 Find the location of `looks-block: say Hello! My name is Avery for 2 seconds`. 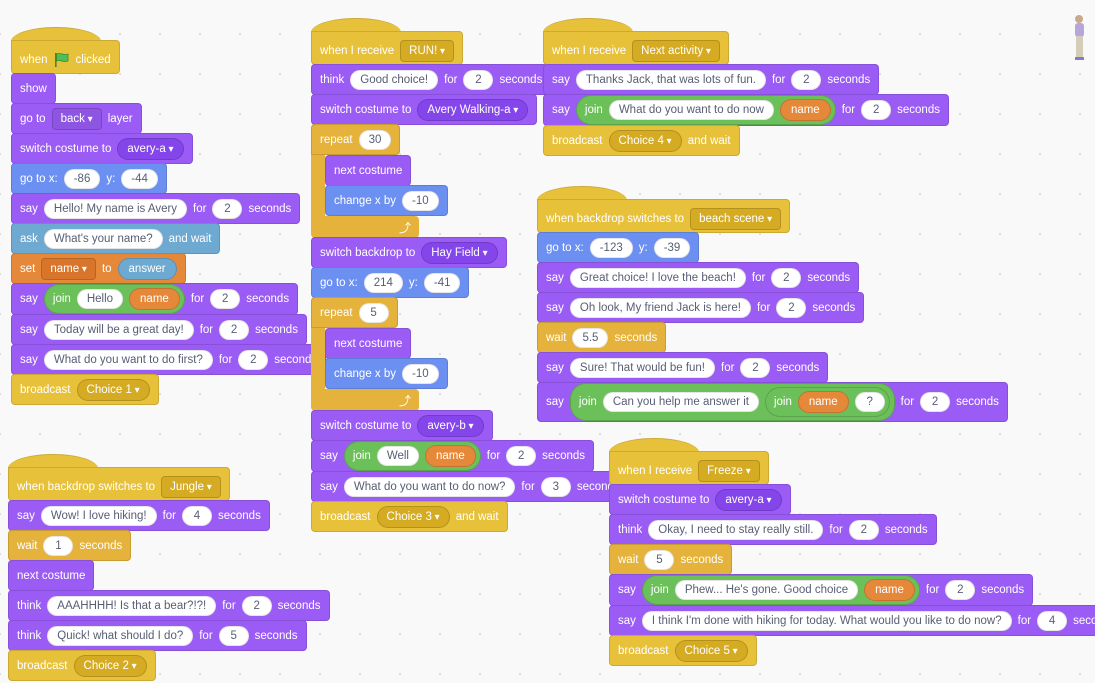

looks-block: say Hello! My name is Avery for 2 seconds is located at coordinates (156, 208).